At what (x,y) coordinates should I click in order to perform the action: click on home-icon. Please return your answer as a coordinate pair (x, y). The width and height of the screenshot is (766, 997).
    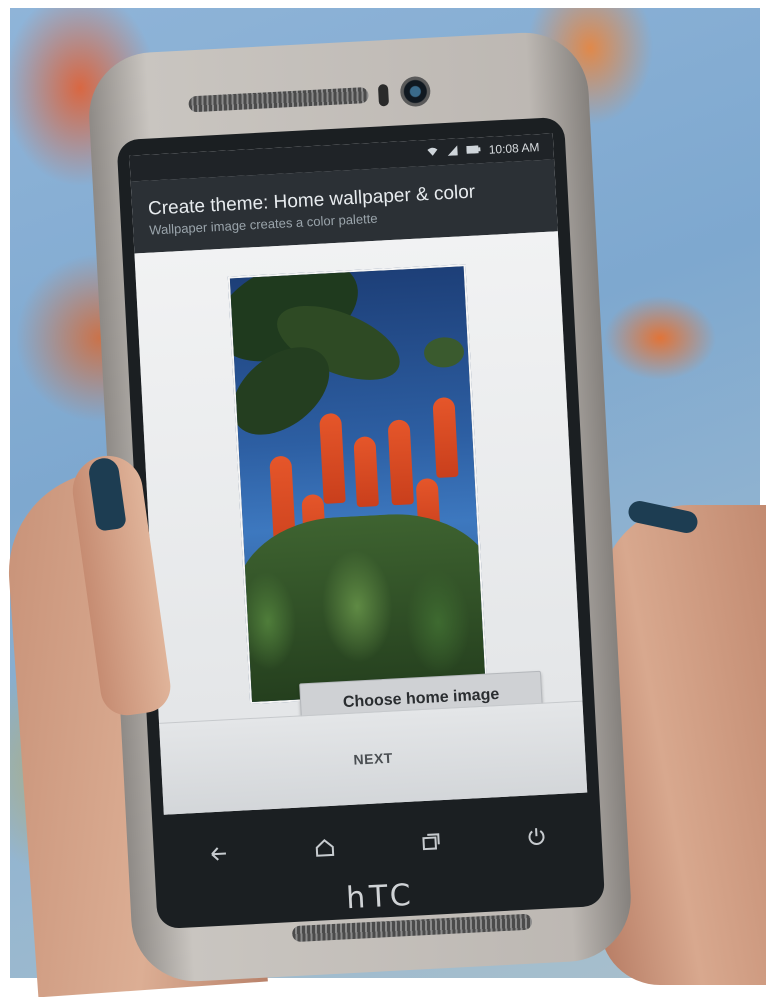
    Looking at the image, I should click on (324, 850).